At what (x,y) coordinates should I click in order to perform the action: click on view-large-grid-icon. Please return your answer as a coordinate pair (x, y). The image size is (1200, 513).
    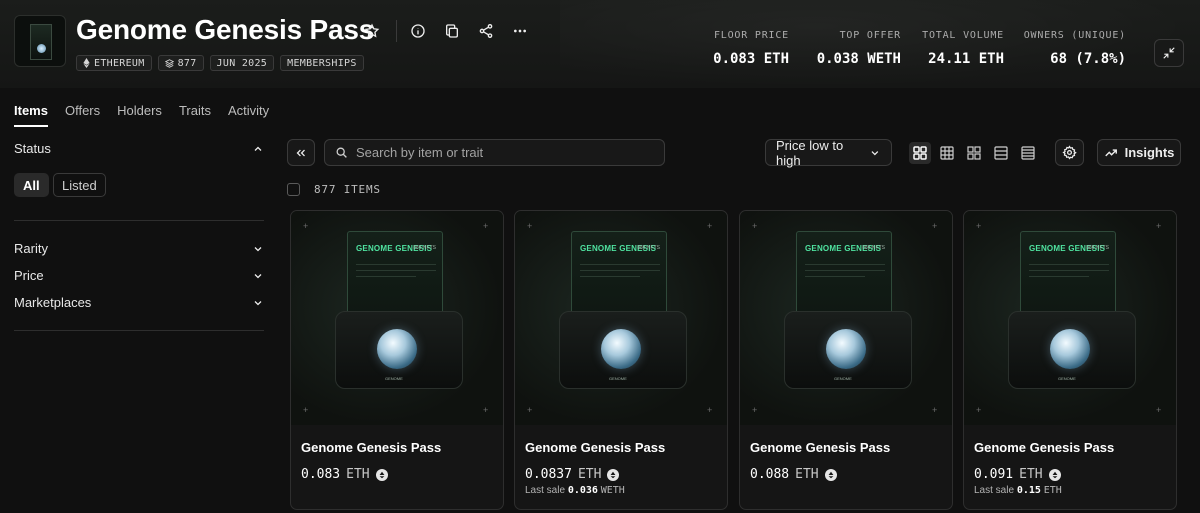
    Looking at the image, I should click on (920, 153).